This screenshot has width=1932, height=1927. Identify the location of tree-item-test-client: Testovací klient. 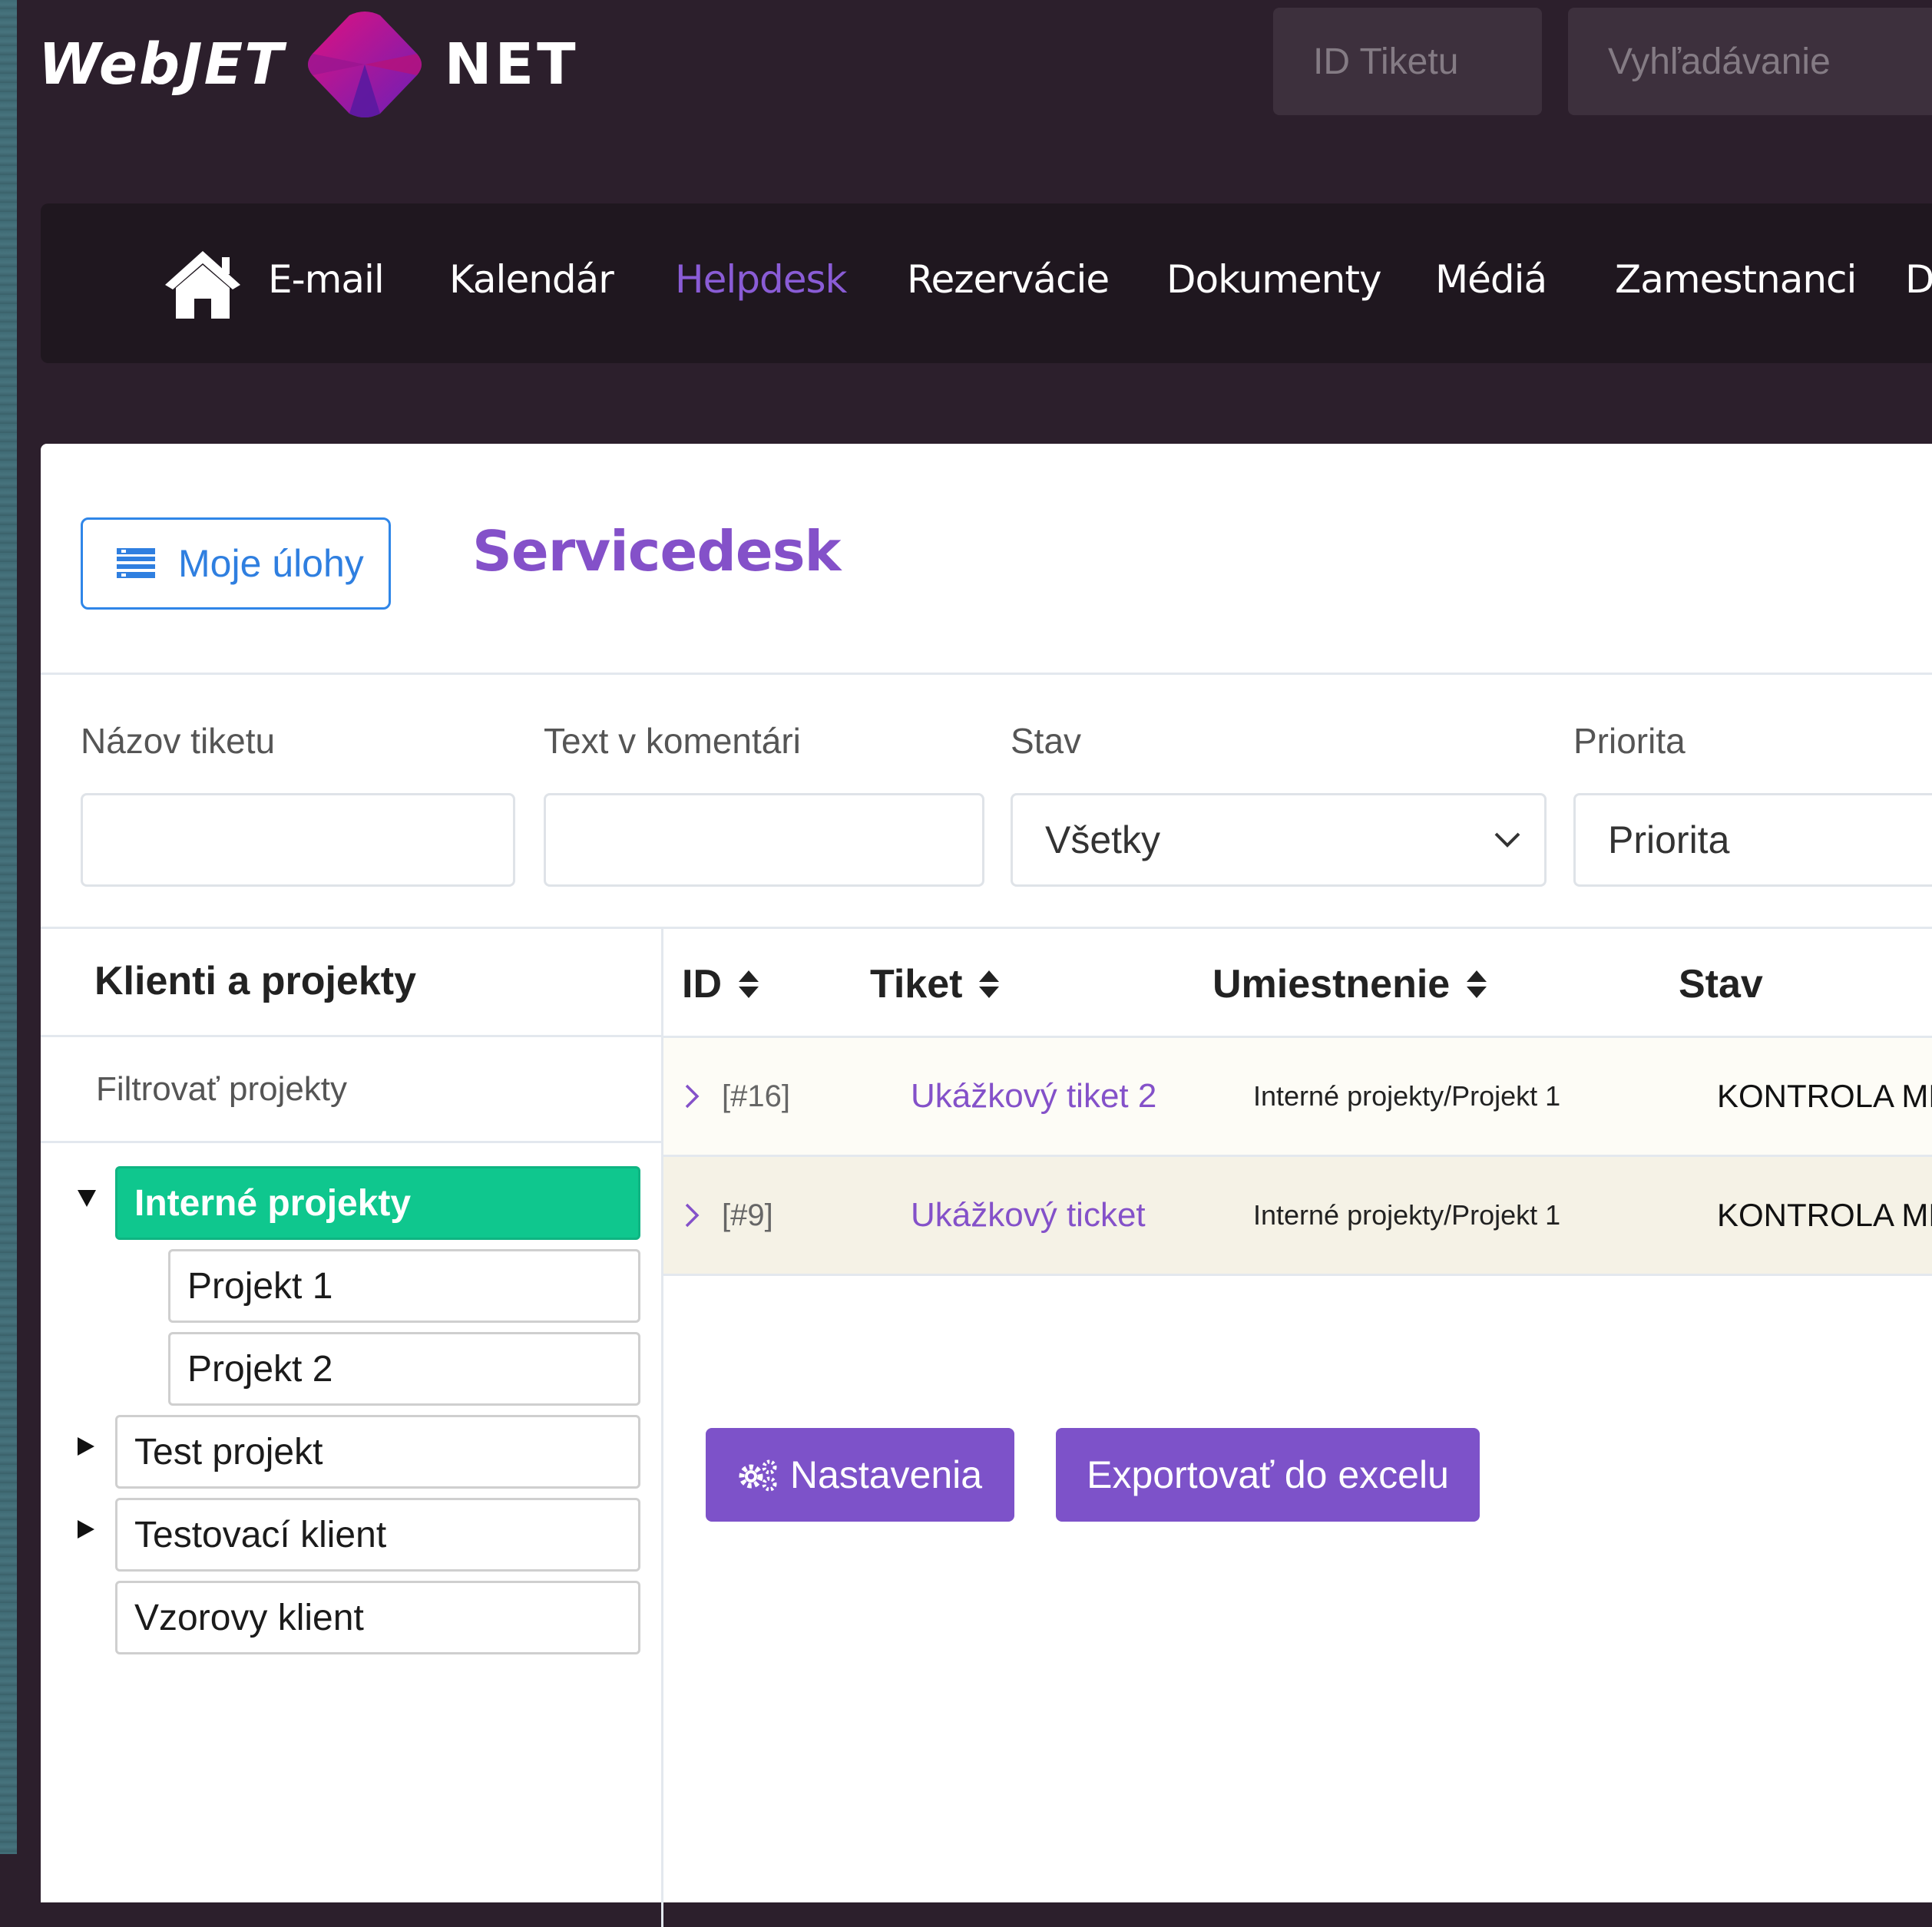
(377, 1535).